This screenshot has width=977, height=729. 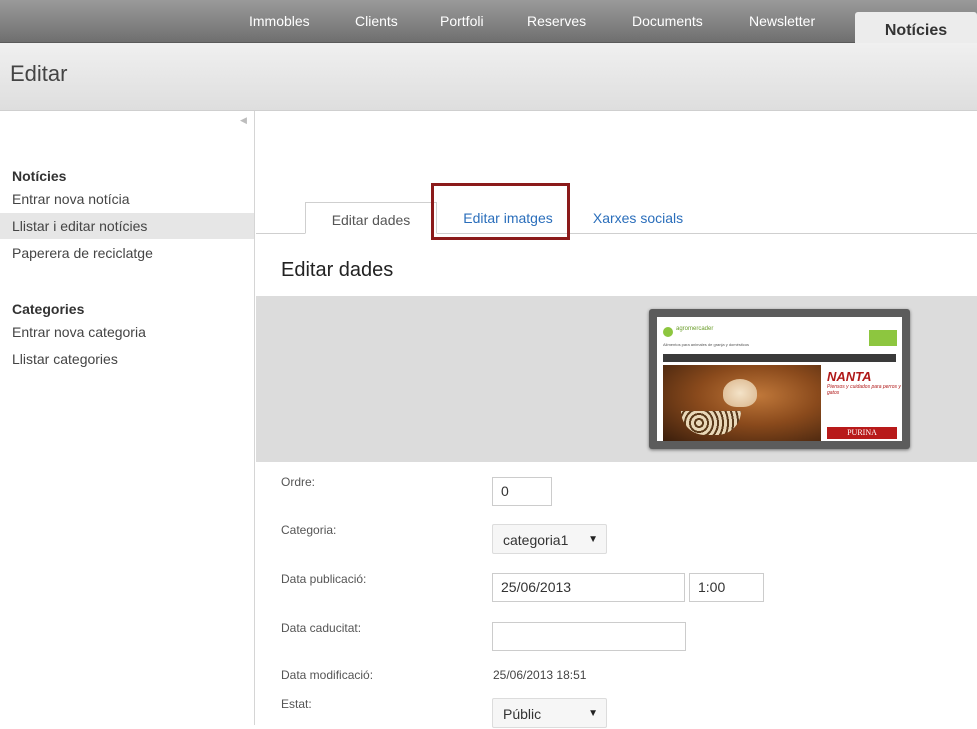 What do you see at coordinates (549, 713) in the screenshot?
I see `estat-select: Públic ▼` at bounding box center [549, 713].